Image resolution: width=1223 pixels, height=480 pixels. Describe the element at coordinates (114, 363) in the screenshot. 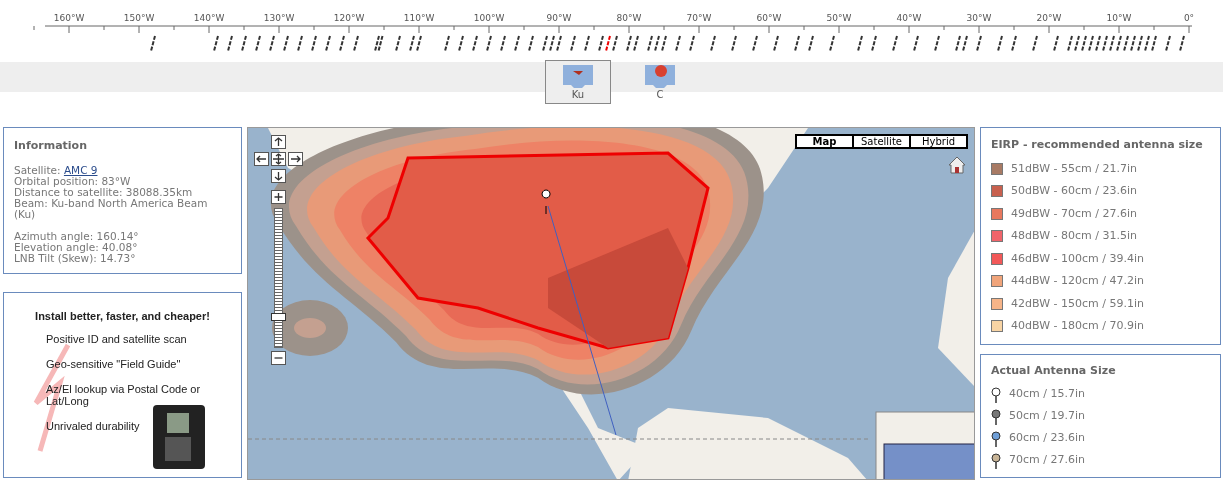

I see `feature-text: Geo-sensitive "Field Guide"` at that location.